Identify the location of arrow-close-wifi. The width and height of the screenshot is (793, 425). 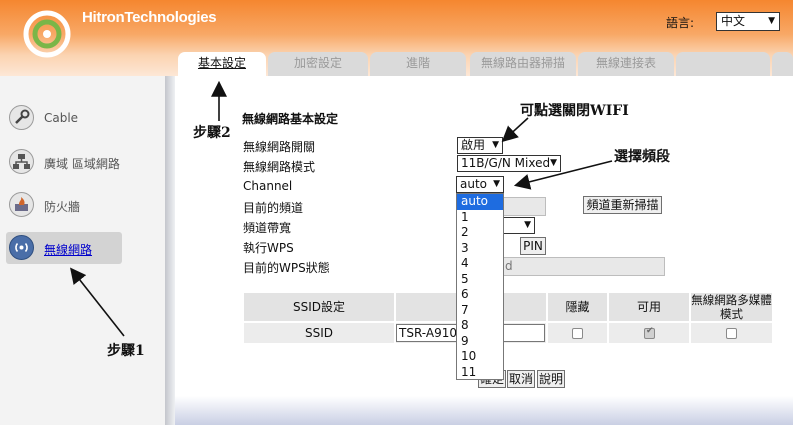
(515, 130).